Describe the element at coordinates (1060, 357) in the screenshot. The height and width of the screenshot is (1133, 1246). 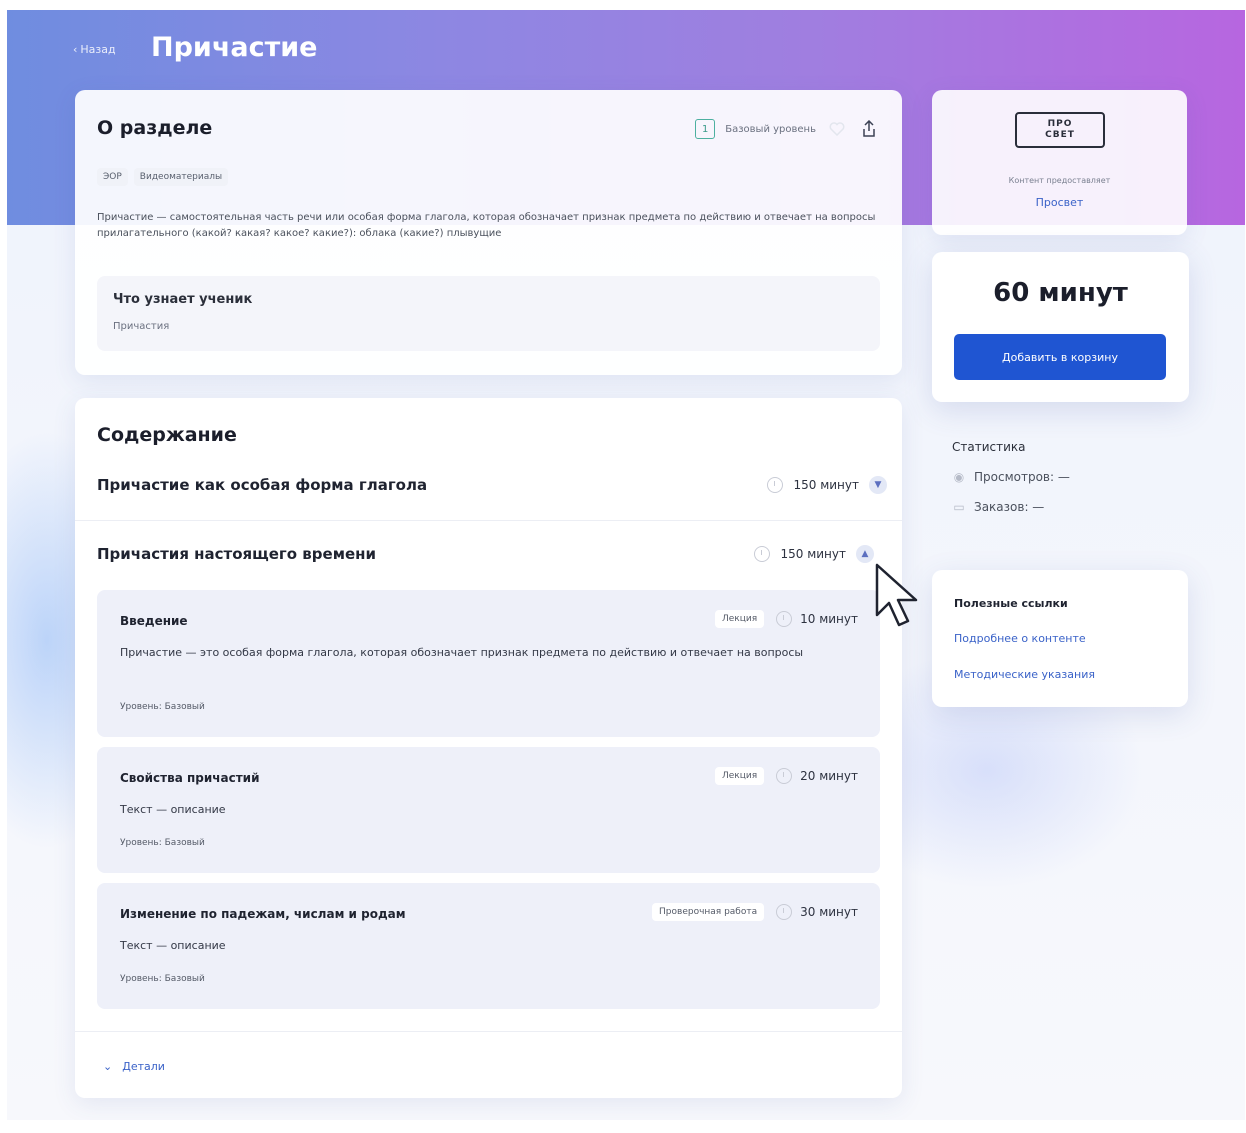
I see `add-to-cart-button: Добавить в корзину` at that location.